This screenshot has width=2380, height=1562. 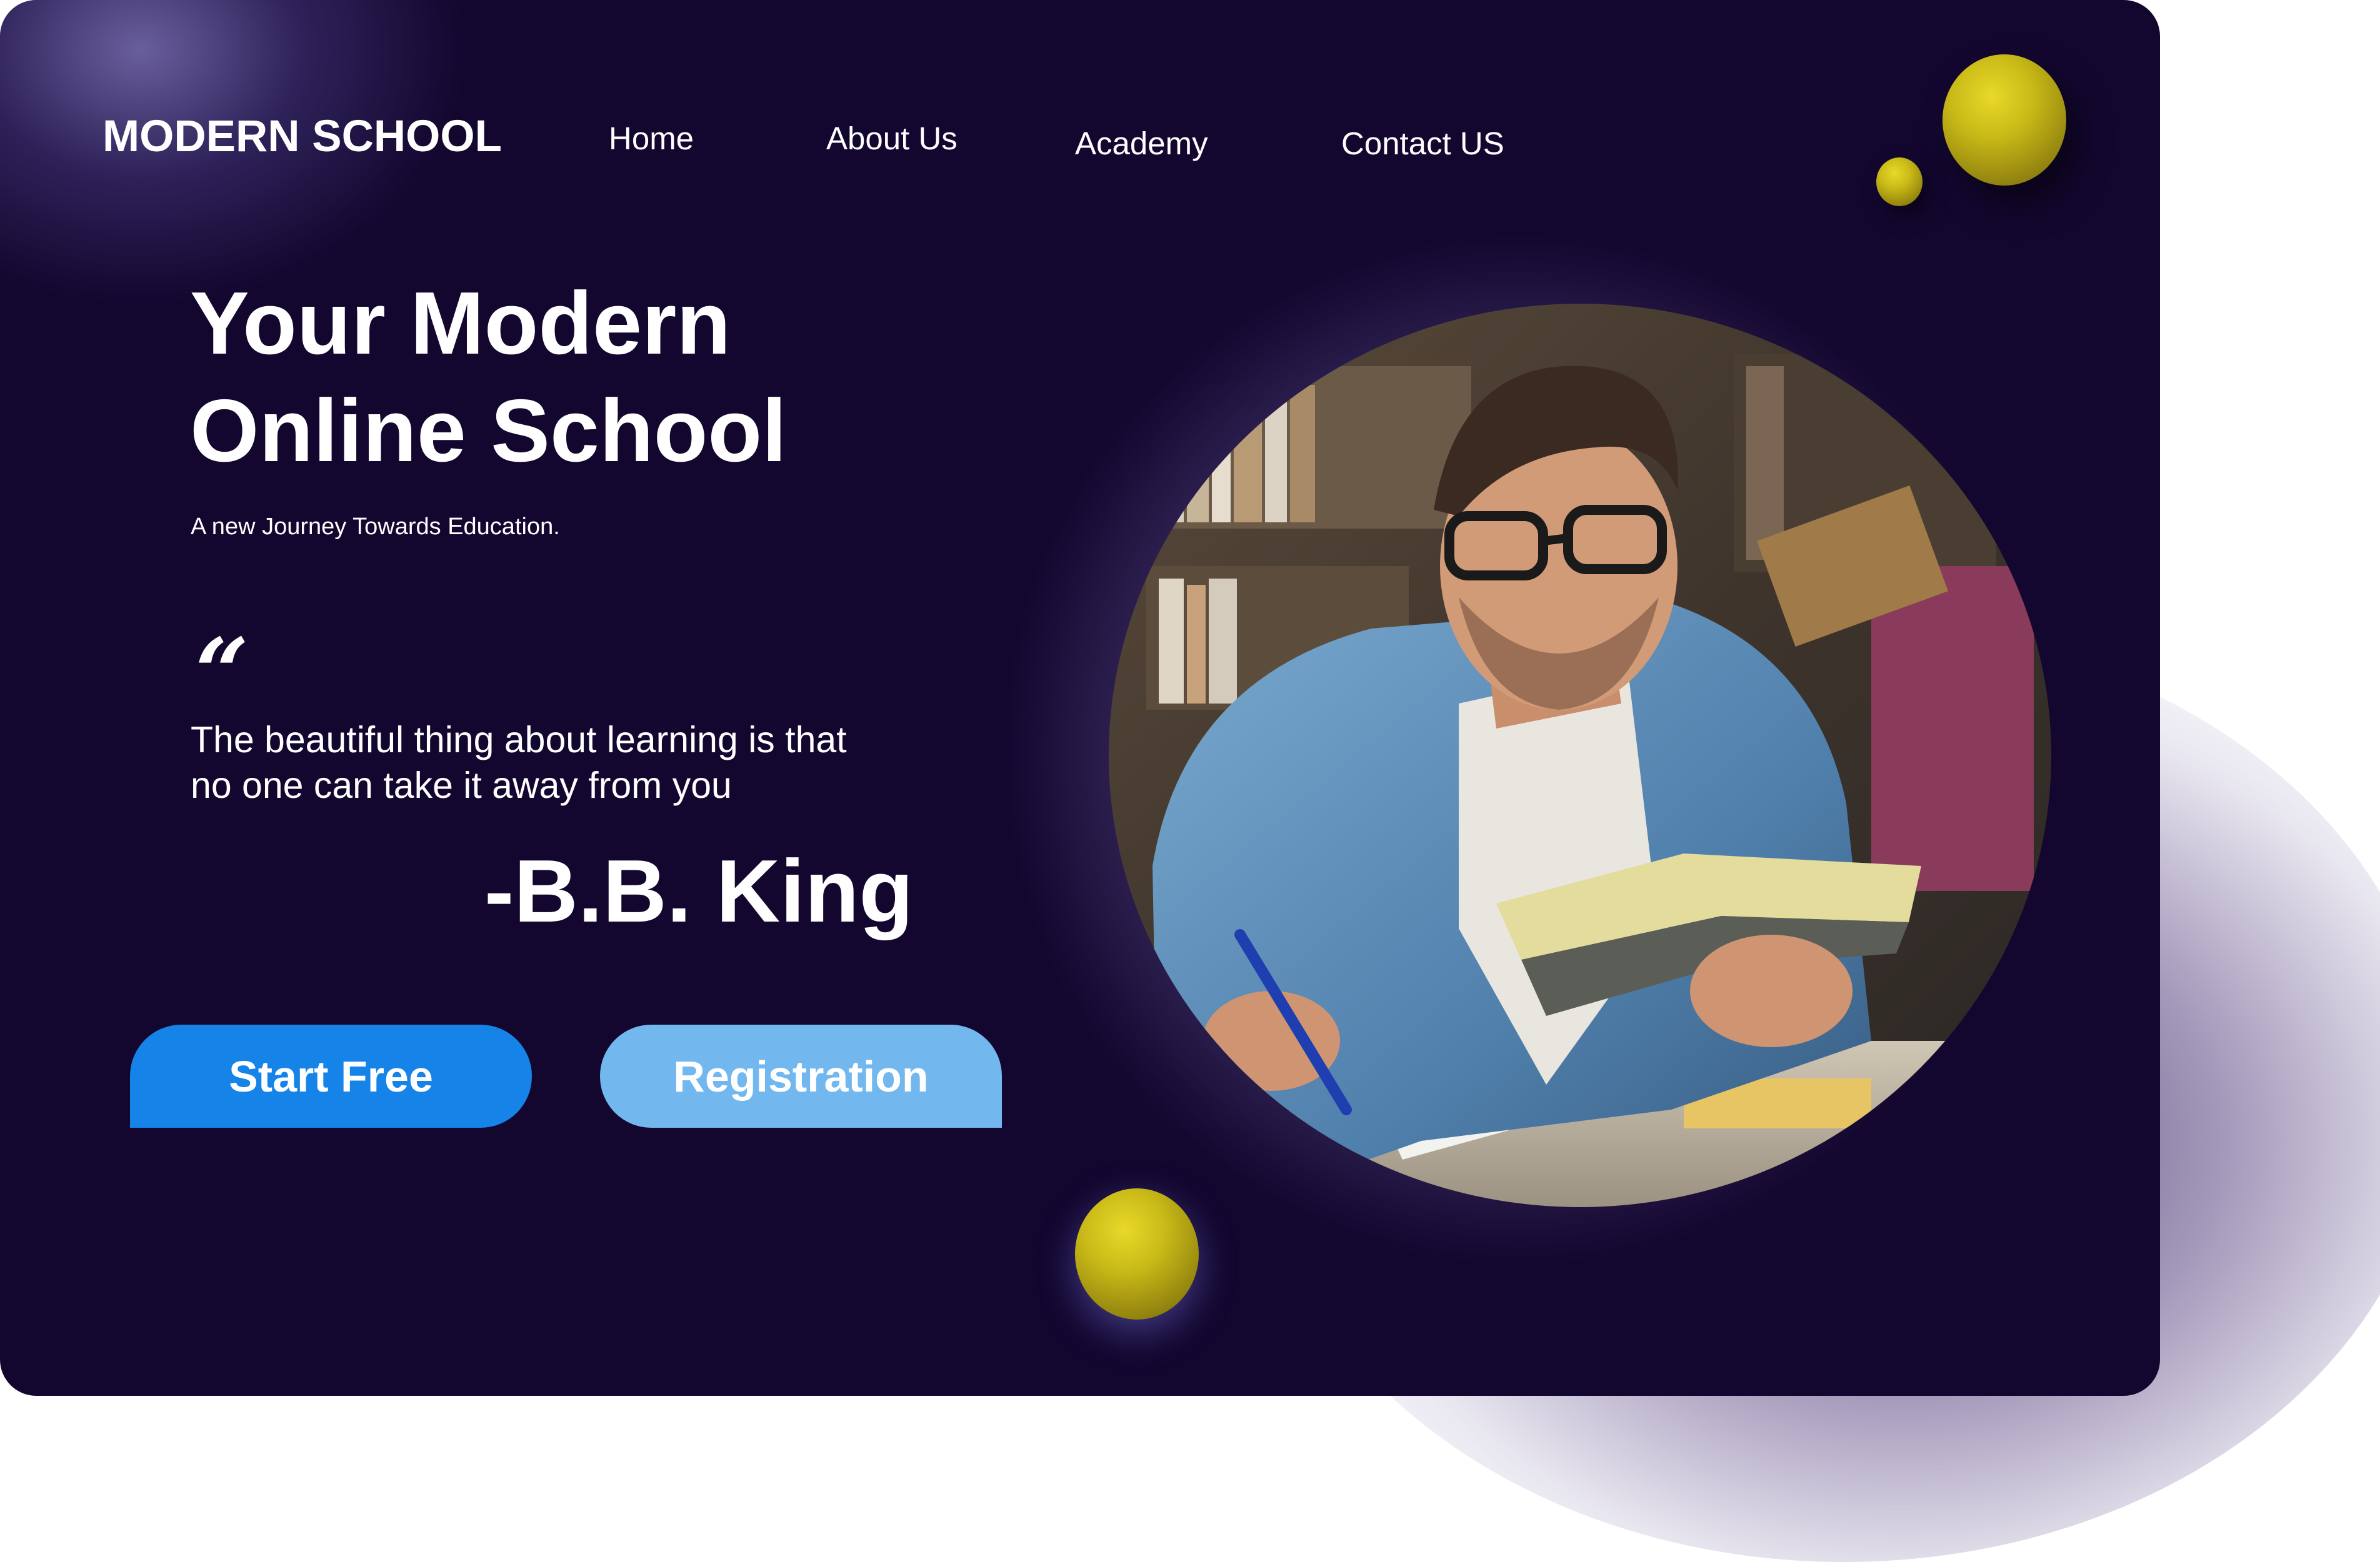 What do you see at coordinates (2004, 120) in the screenshot?
I see `decorative-sphere-large` at bounding box center [2004, 120].